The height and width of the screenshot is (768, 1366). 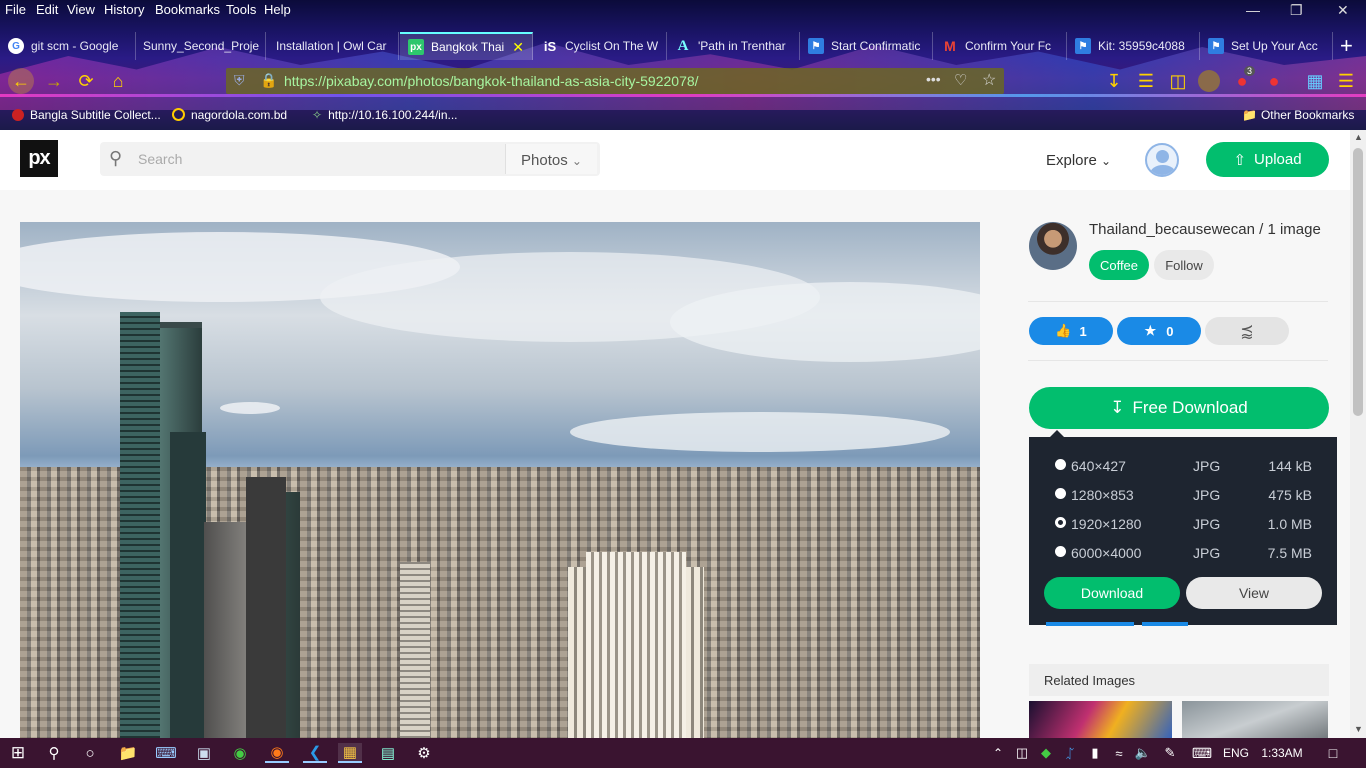 I want to click on extension-icon: ● 3, so click(x=1243, y=79).